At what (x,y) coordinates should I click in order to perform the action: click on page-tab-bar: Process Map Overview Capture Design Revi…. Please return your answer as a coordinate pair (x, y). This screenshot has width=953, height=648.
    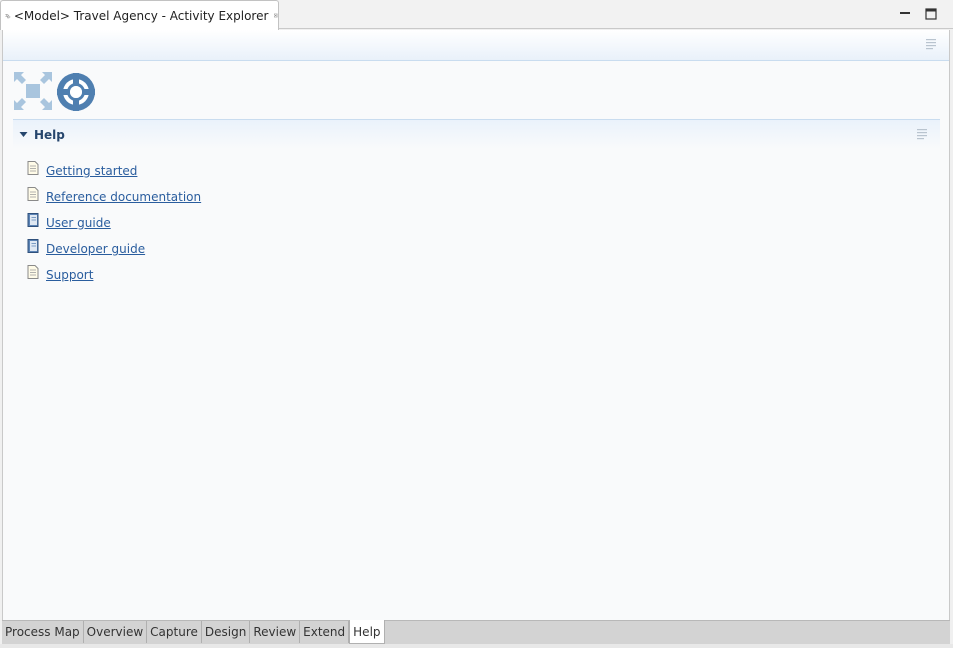
    Looking at the image, I should click on (476, 632).